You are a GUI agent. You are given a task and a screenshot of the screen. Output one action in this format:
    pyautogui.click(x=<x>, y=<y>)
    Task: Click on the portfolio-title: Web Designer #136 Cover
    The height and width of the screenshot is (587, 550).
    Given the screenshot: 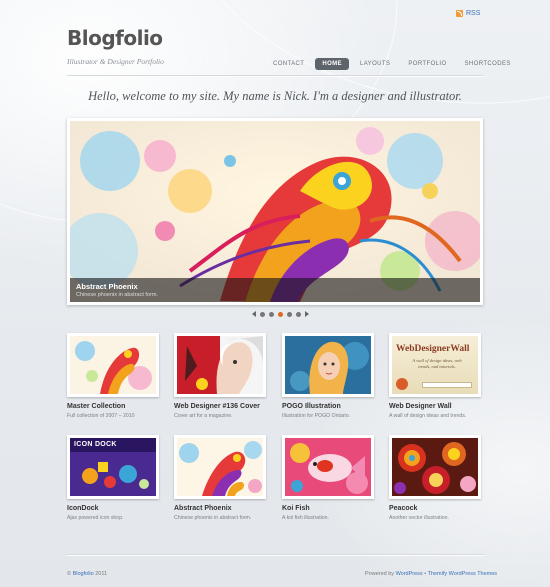 What is the action you would take?
    pyautogui.click(x=220, y=406)
    